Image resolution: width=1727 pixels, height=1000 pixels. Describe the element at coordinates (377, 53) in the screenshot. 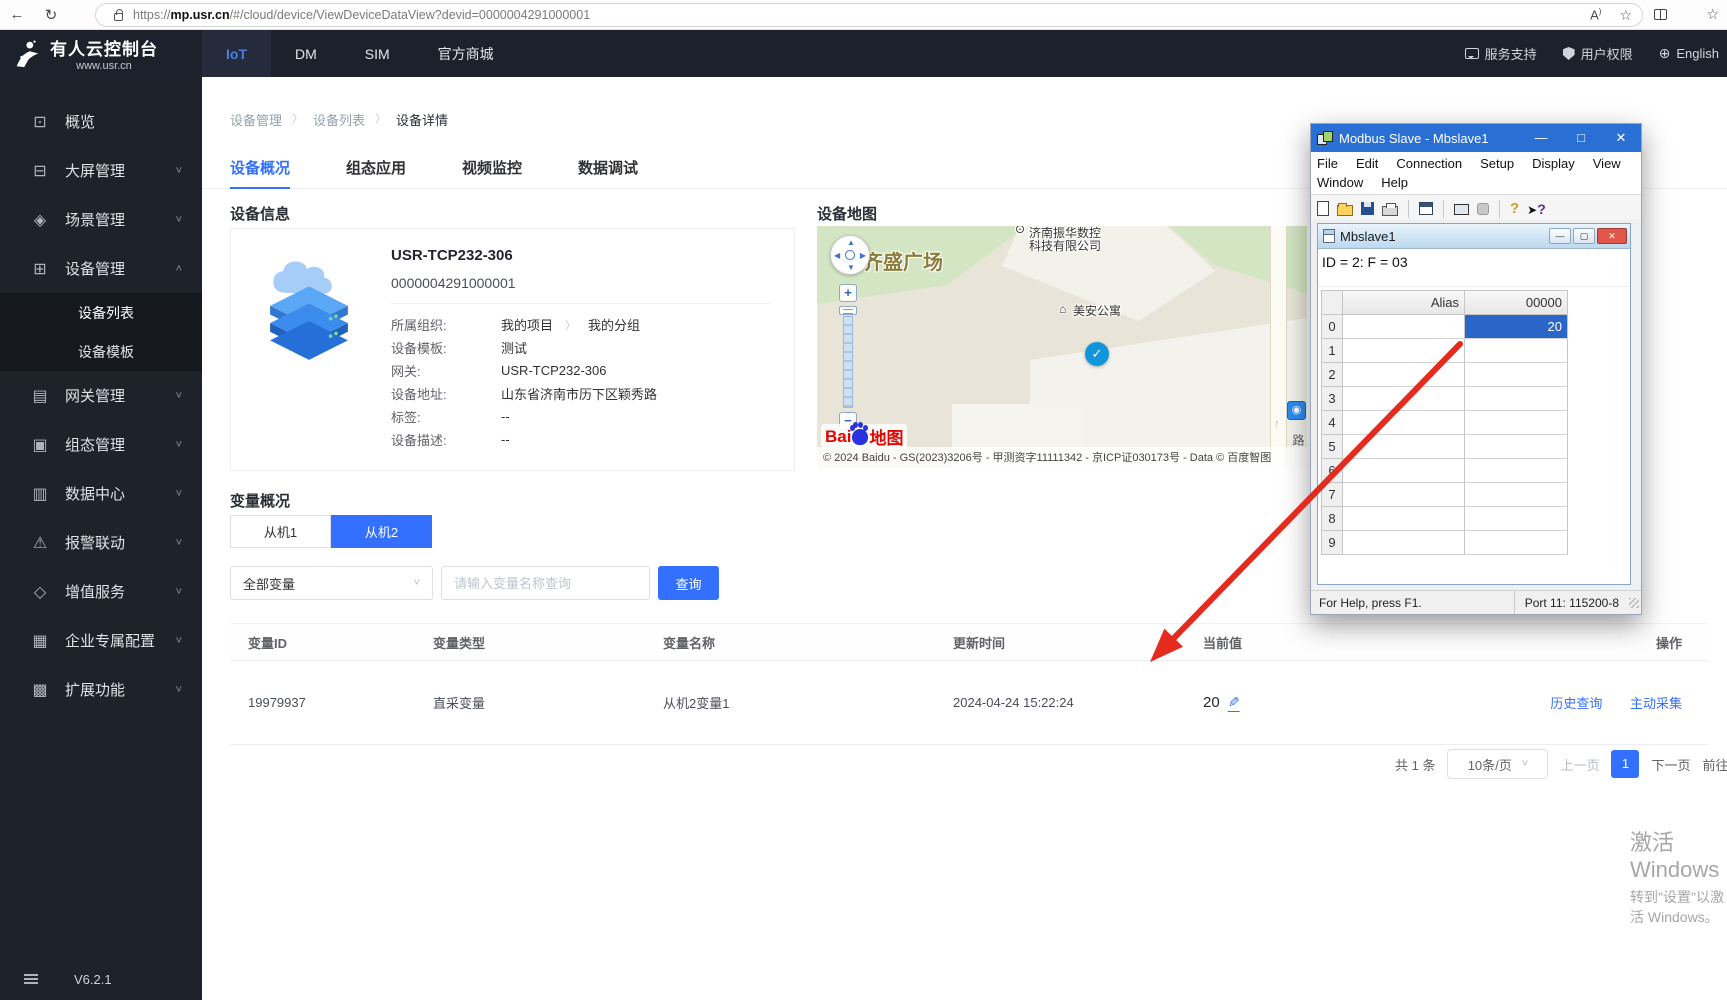

I see `nav-tab-sim: SIM` at that location.